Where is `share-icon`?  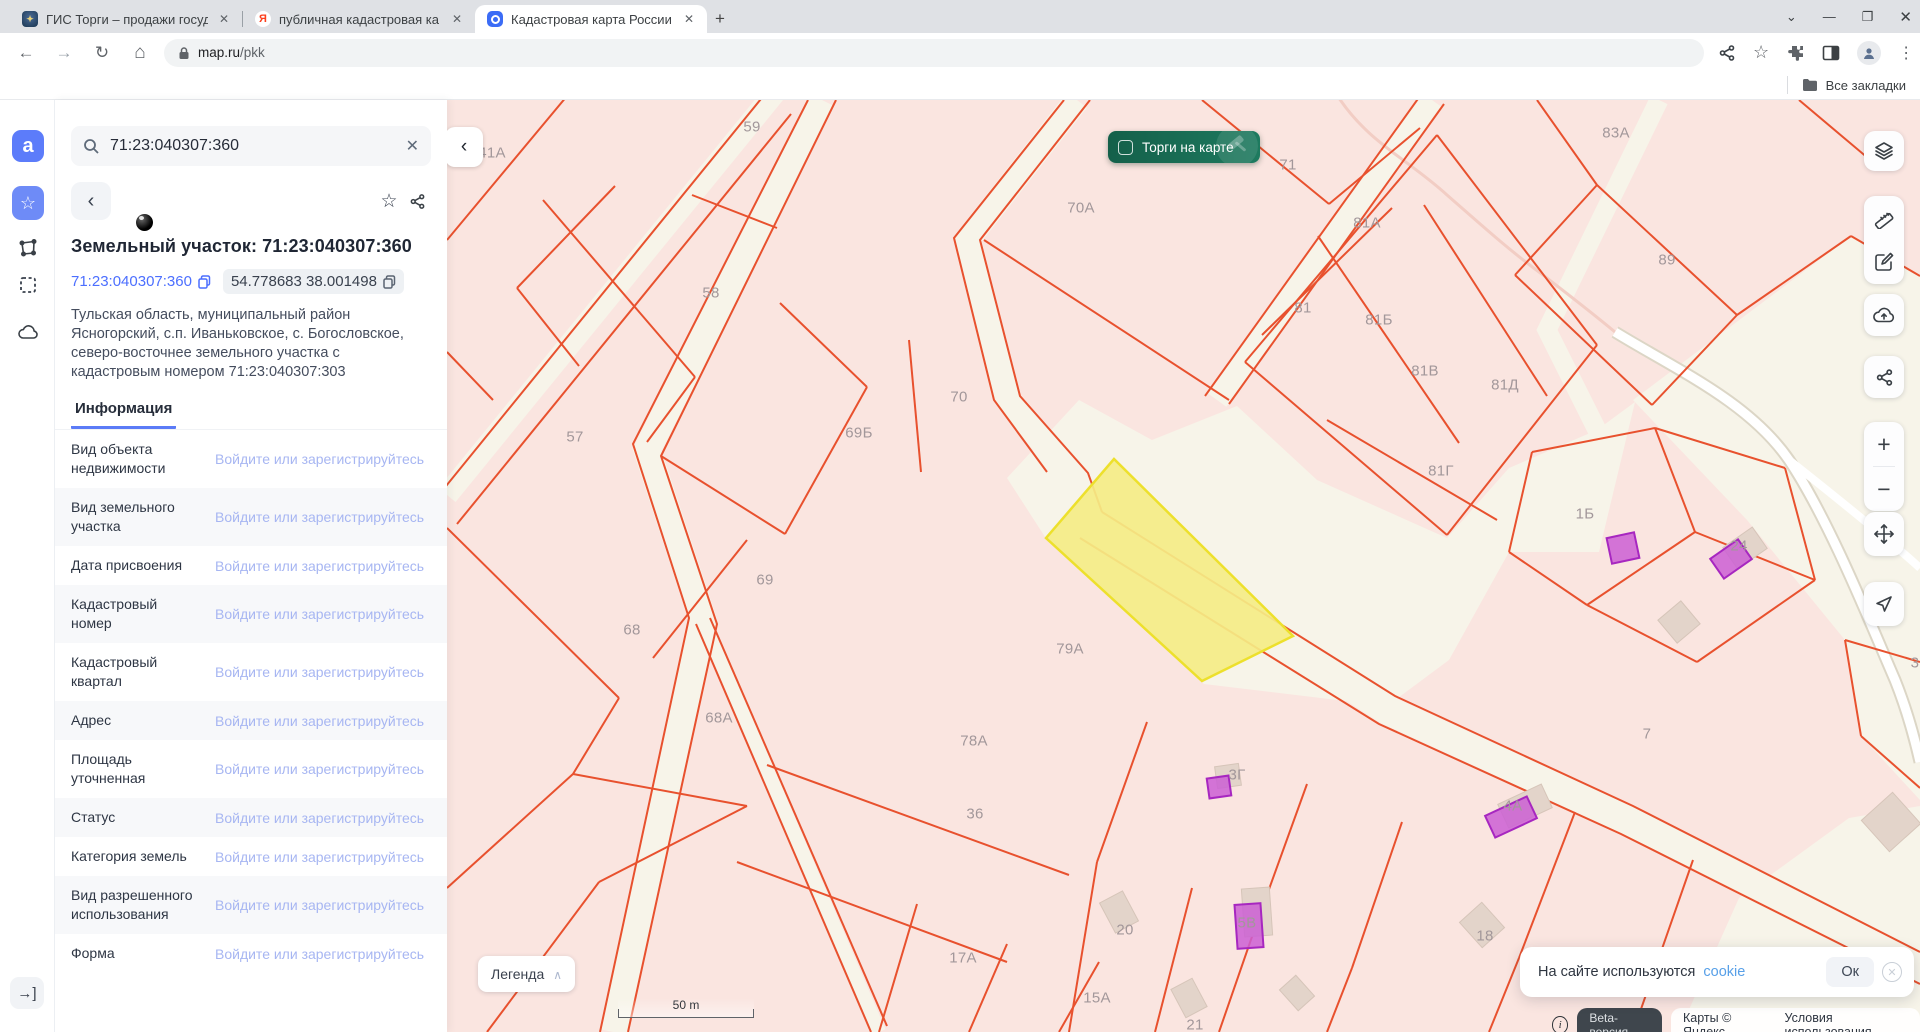
share-icon is located at coordinates (1727, 53).